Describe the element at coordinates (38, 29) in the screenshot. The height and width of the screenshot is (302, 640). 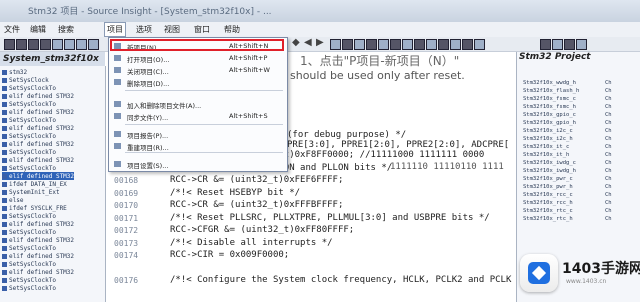
I see `menu-edit: 编辑` at that location.